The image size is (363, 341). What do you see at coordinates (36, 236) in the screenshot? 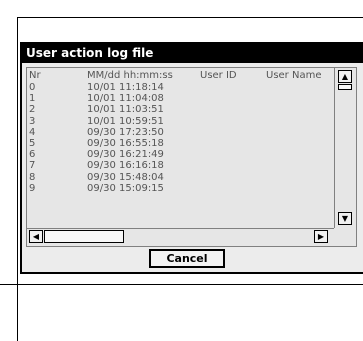
I see `scroll-left-icon: ◀` at bounding box center [36, 236].